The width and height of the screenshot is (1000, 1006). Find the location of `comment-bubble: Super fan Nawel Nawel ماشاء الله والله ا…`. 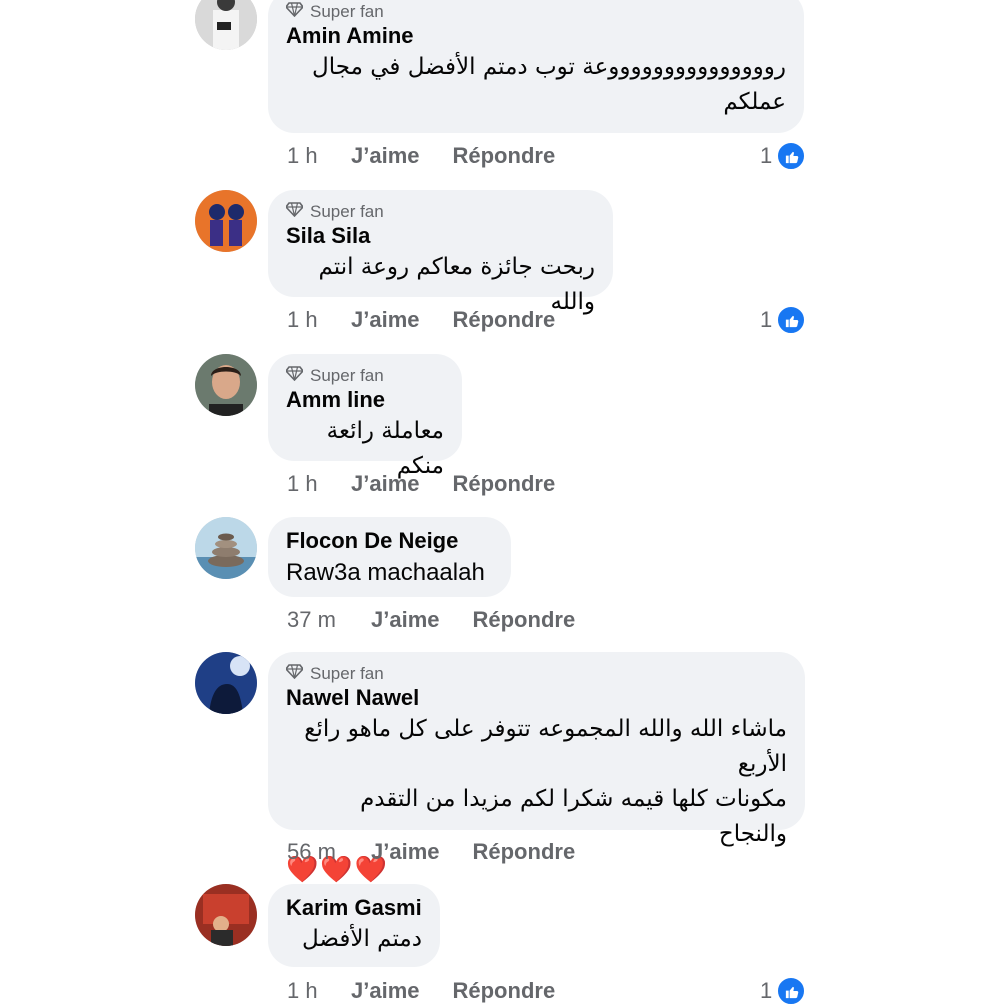

comment-bubble: Super fan Nawel Nawel ماشاء الله والله ا… is located at coordinates (536, 768).